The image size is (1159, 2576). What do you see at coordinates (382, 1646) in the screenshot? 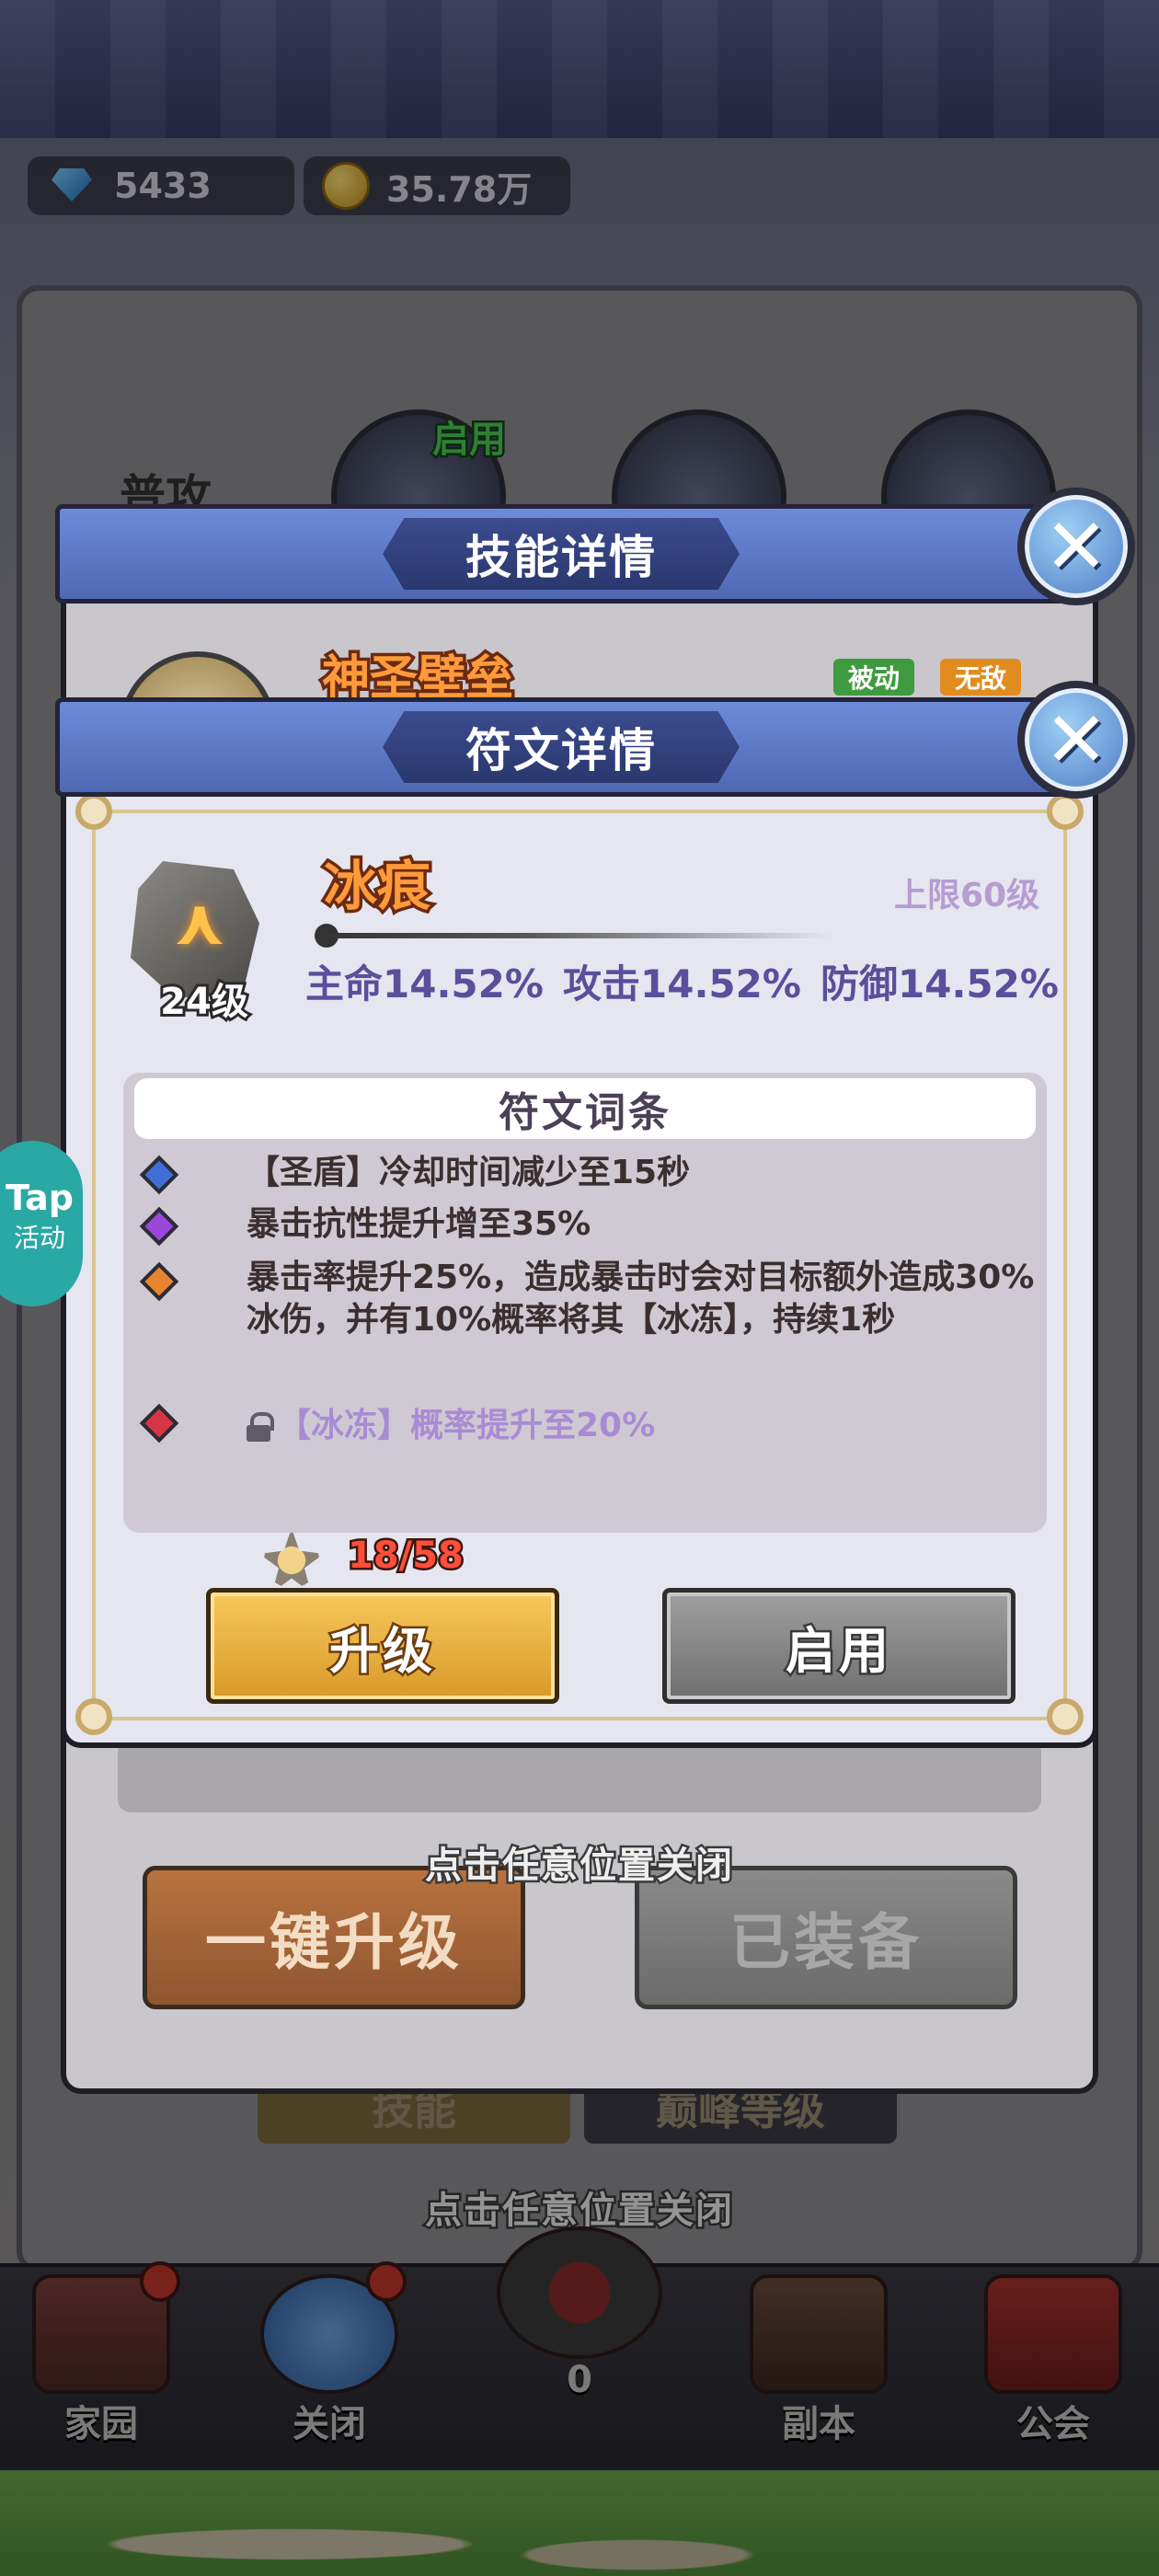
I see `upgrade-button: 升级` at bounding box center [382, 1646].